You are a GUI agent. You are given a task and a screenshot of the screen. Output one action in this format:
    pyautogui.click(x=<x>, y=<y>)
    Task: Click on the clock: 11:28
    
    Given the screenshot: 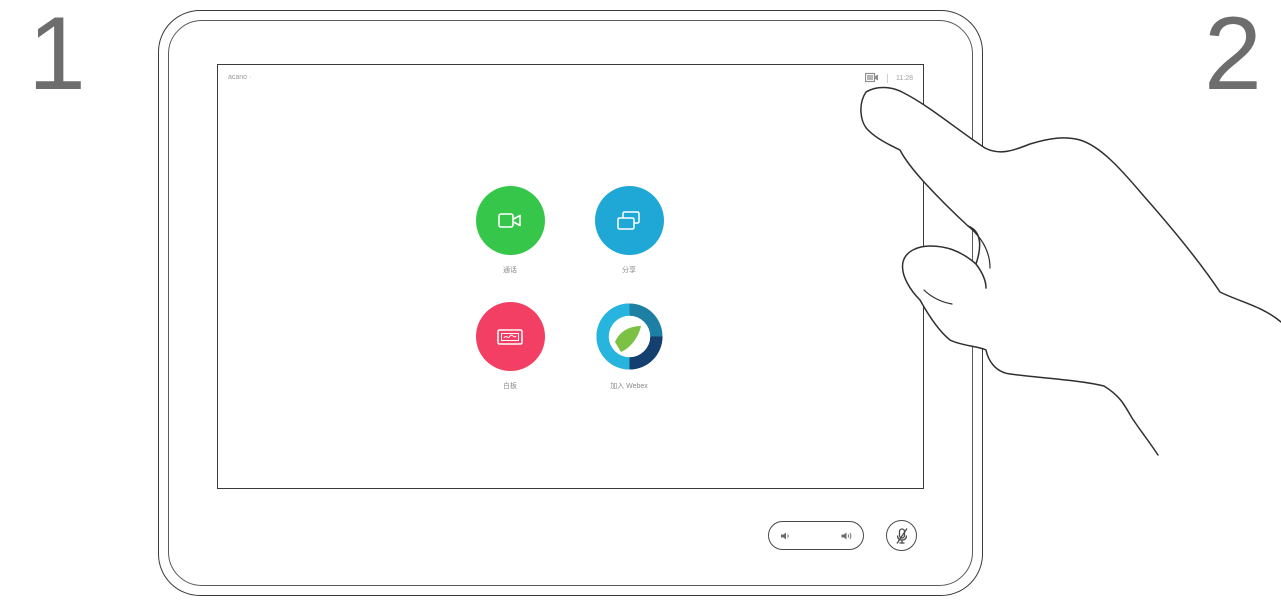 What is the action you would take?
    pyautogui.click(x=904, y=78)
    